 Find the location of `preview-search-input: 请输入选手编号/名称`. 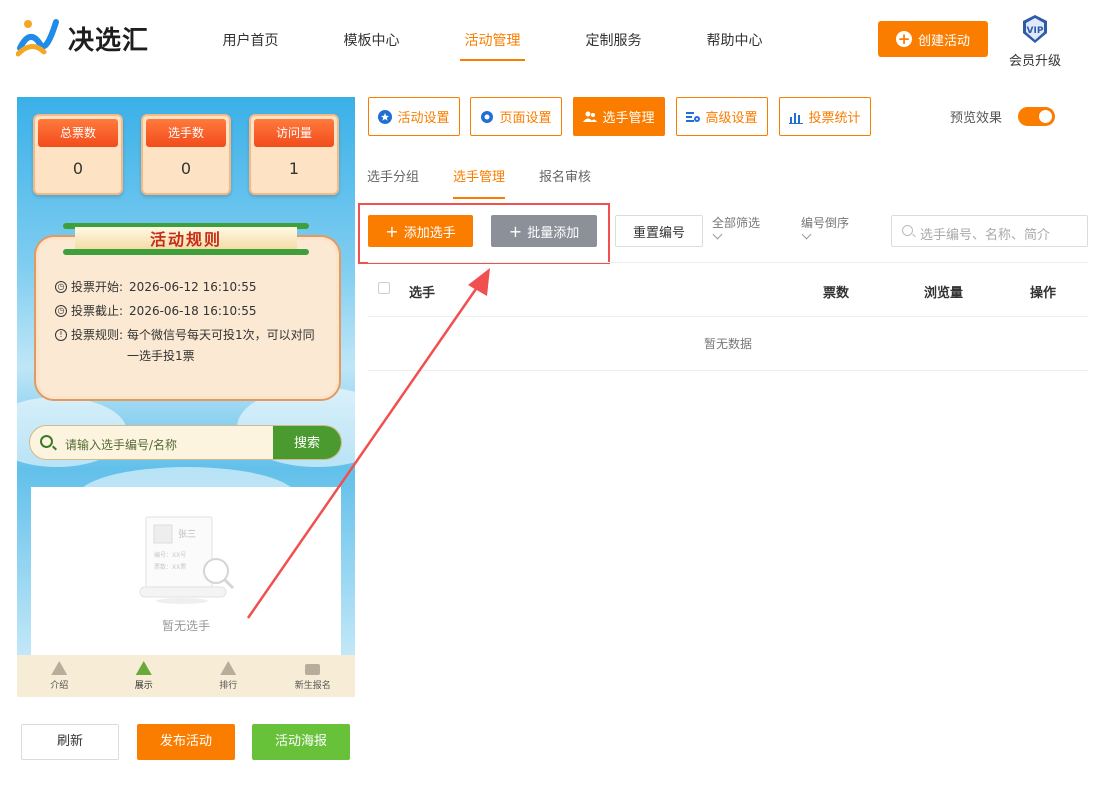

preview-search-input: 请输入选手编号/名称 is located at coordinates (121, 444).